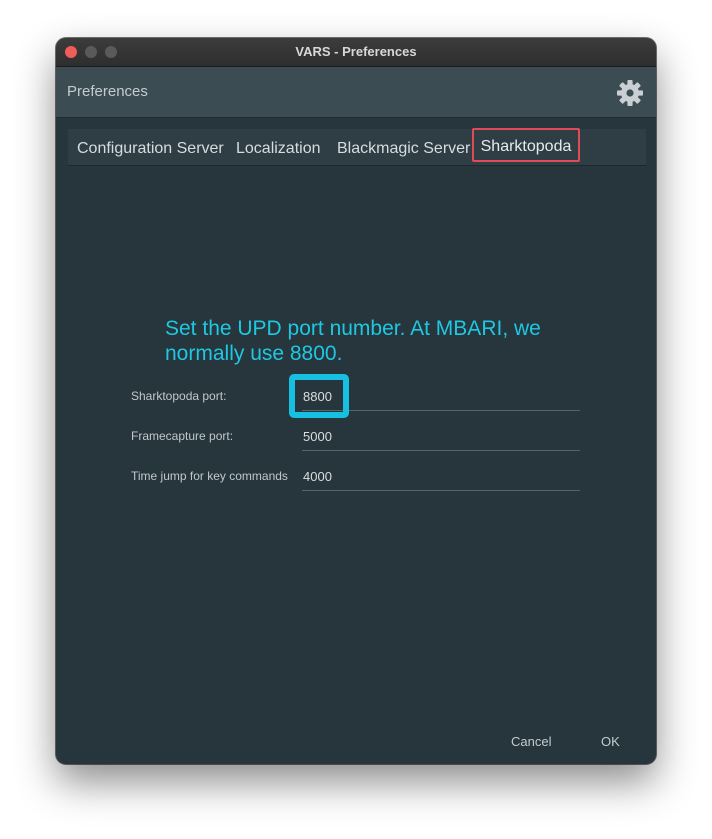  I want to click on title-bar: VARS - Preferences, so click(356, 52).